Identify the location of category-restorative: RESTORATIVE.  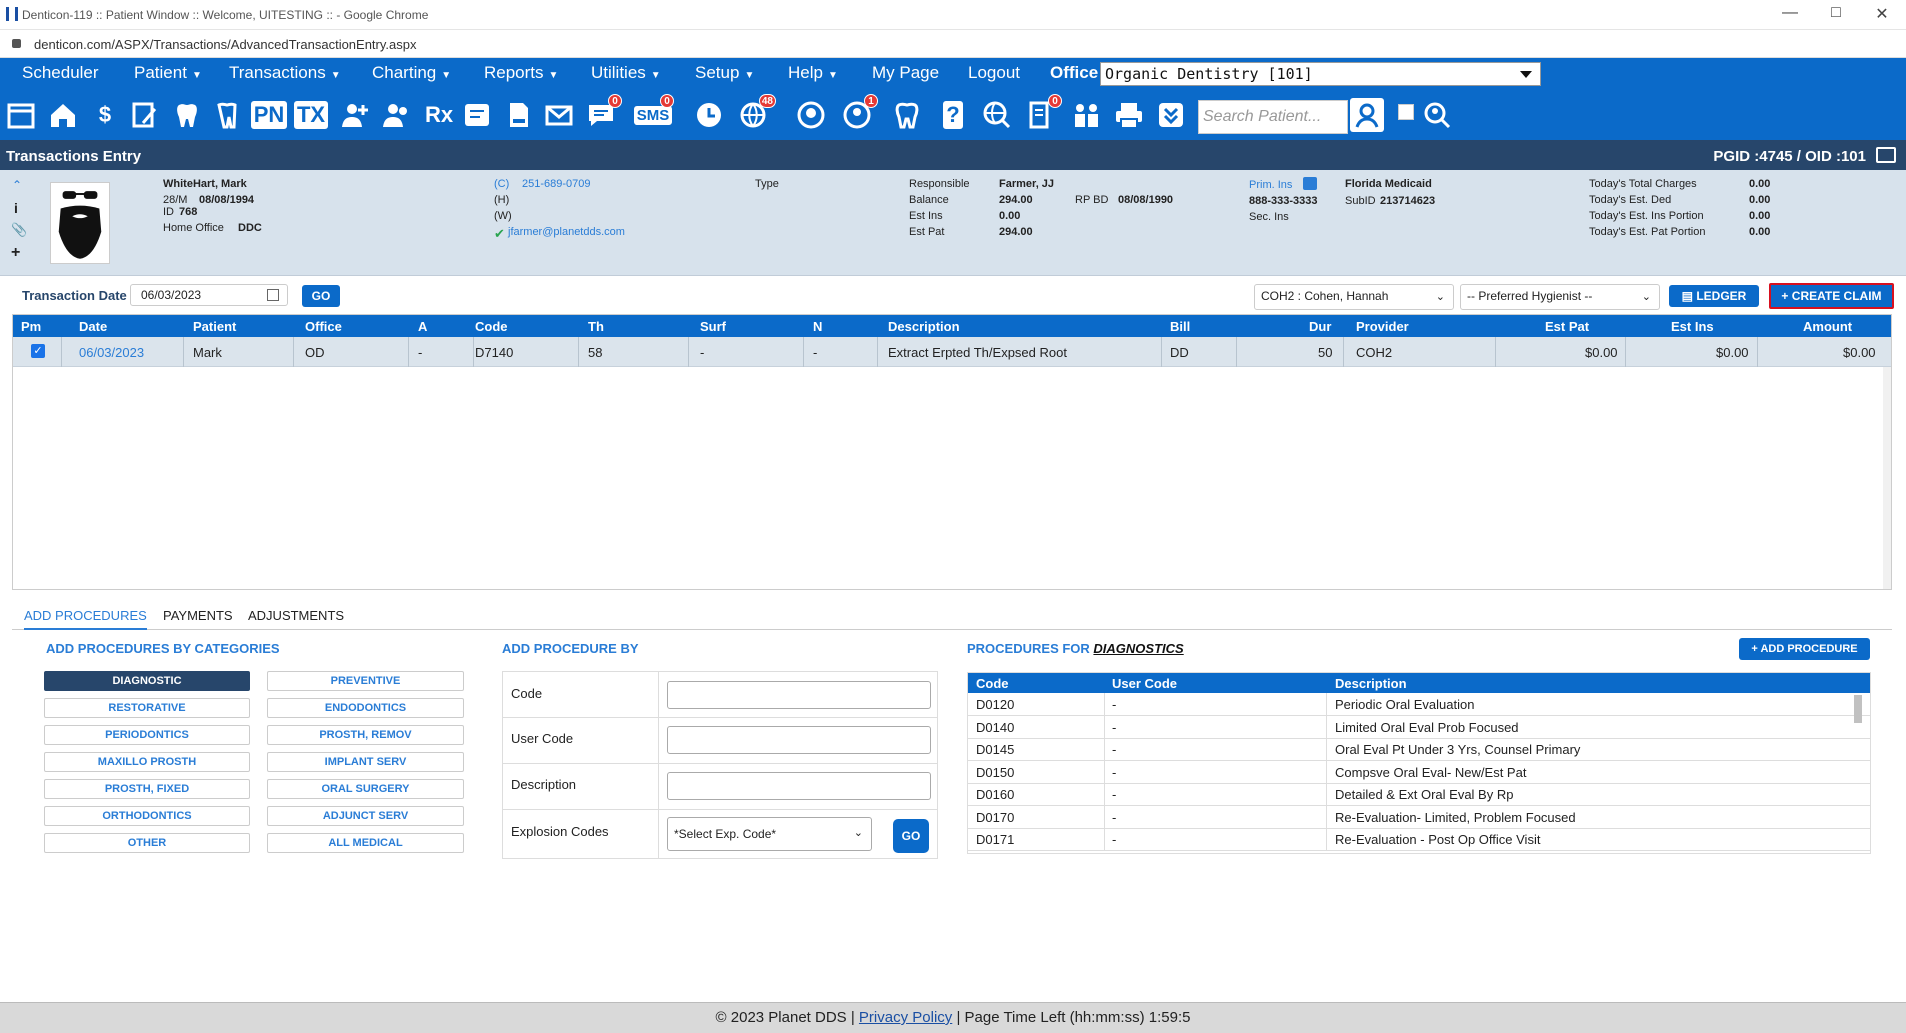
(147, 708).